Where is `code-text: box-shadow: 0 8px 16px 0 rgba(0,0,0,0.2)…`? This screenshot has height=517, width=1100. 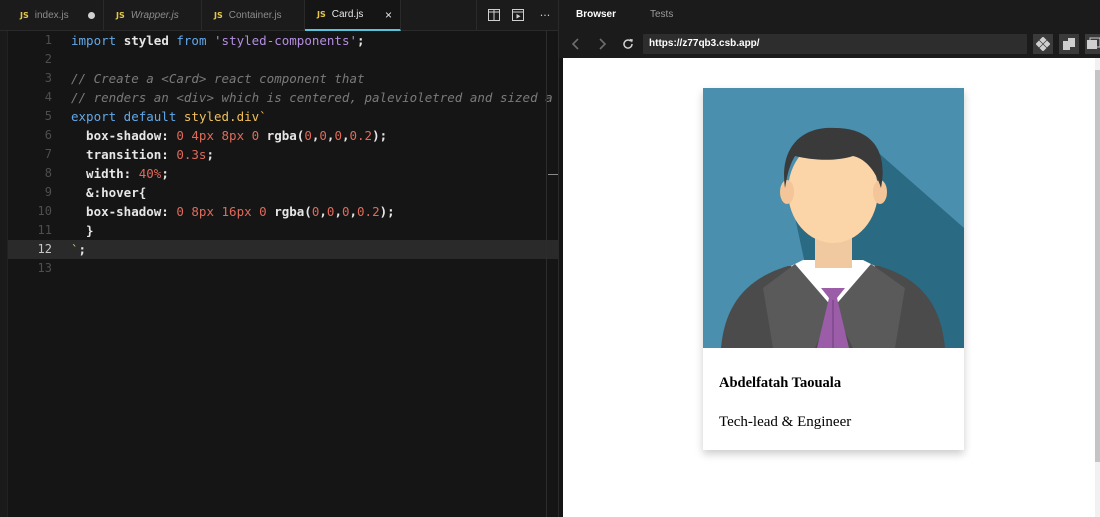 code-text: box-shadow: 0 8px 16px 0 rgba(0,0,0,0.2)… is located at coordinates (233, 211).